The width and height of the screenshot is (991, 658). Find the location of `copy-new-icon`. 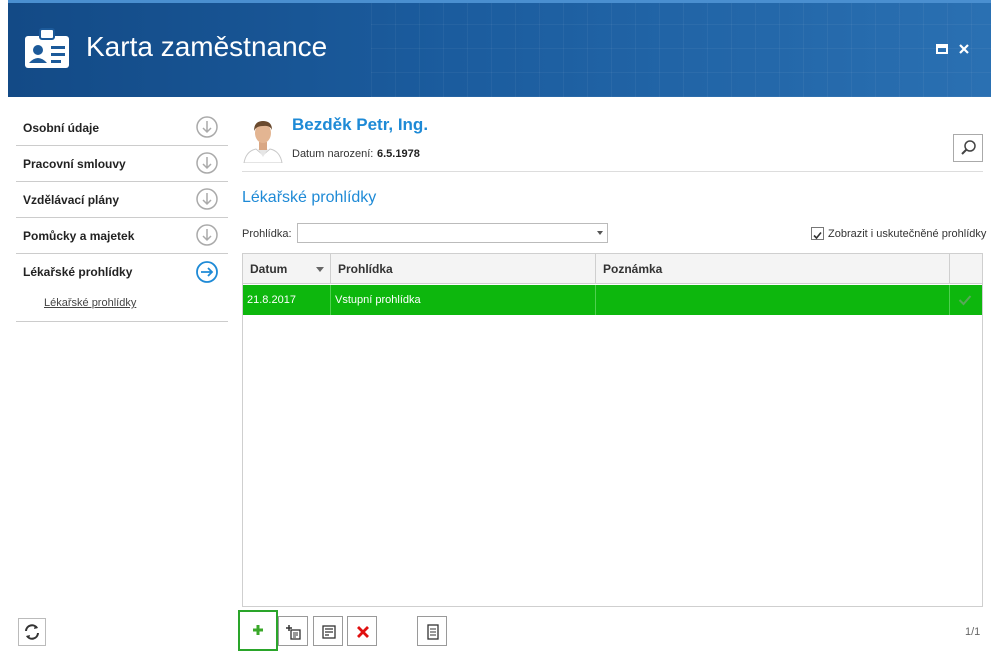

copy-new-icon is located at coordinates (293, 632).